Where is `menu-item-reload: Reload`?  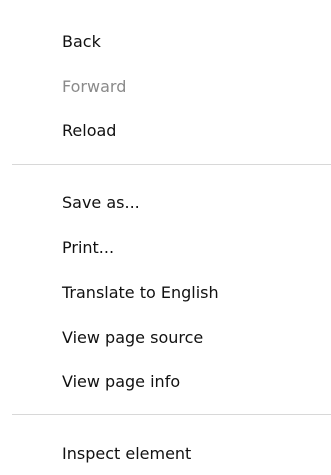
menu-item-reload: Reload is located at coordinates (89, 131).